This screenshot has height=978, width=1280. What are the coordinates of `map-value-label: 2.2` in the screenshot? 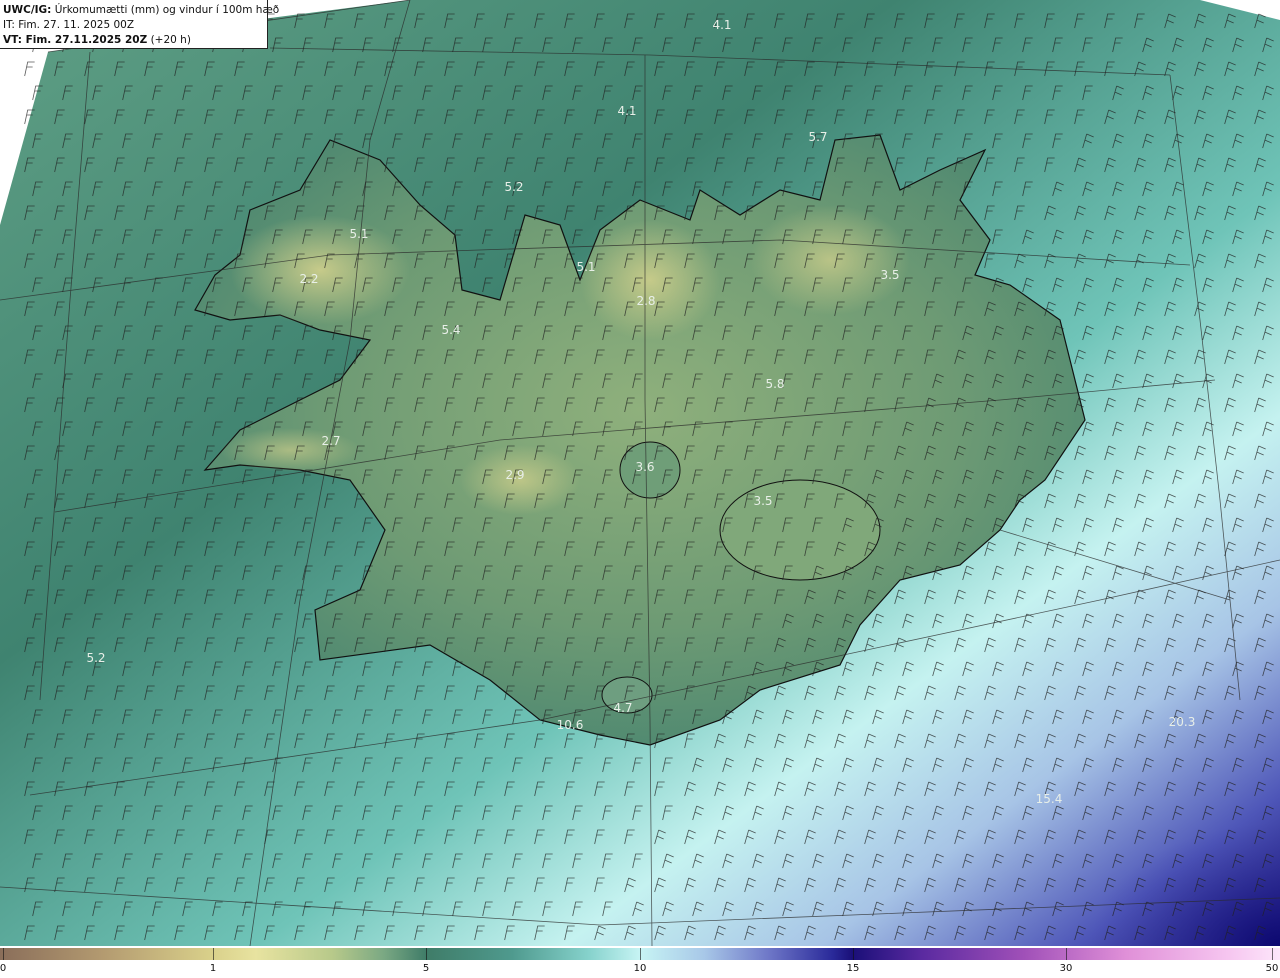 It's located at (308, 279).